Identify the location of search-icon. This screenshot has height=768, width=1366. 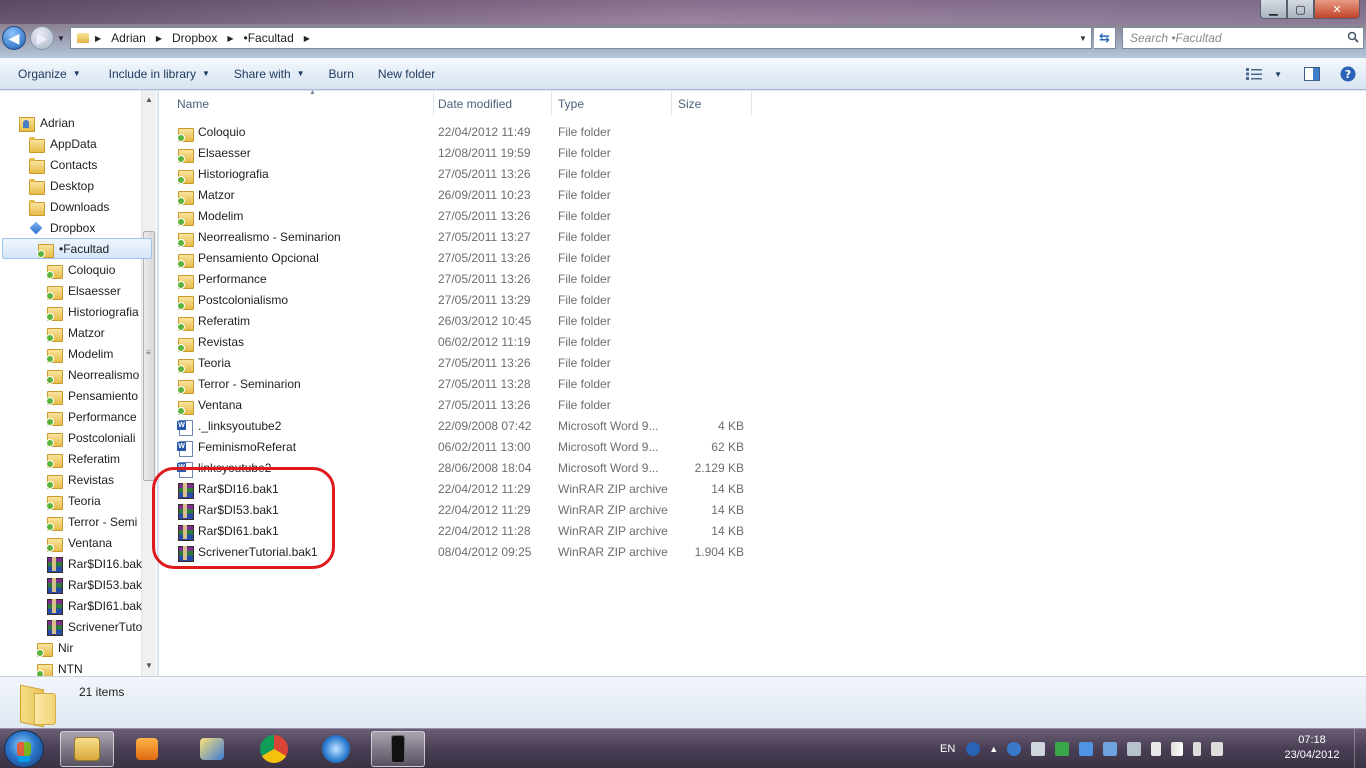
(1353, 37).